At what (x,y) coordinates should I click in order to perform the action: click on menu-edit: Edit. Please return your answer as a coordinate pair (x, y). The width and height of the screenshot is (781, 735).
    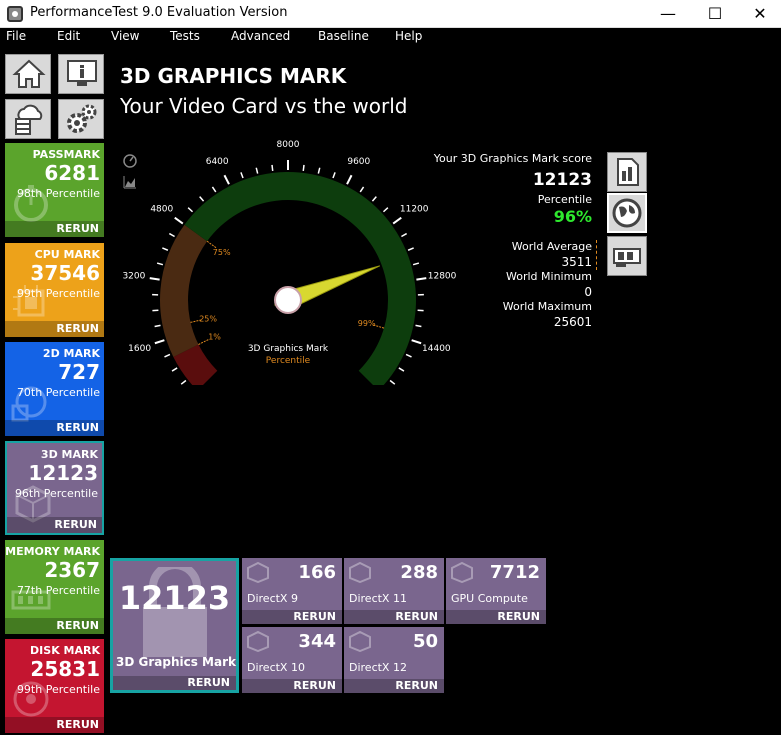
    Looking at the image, I should click on (68, 36).